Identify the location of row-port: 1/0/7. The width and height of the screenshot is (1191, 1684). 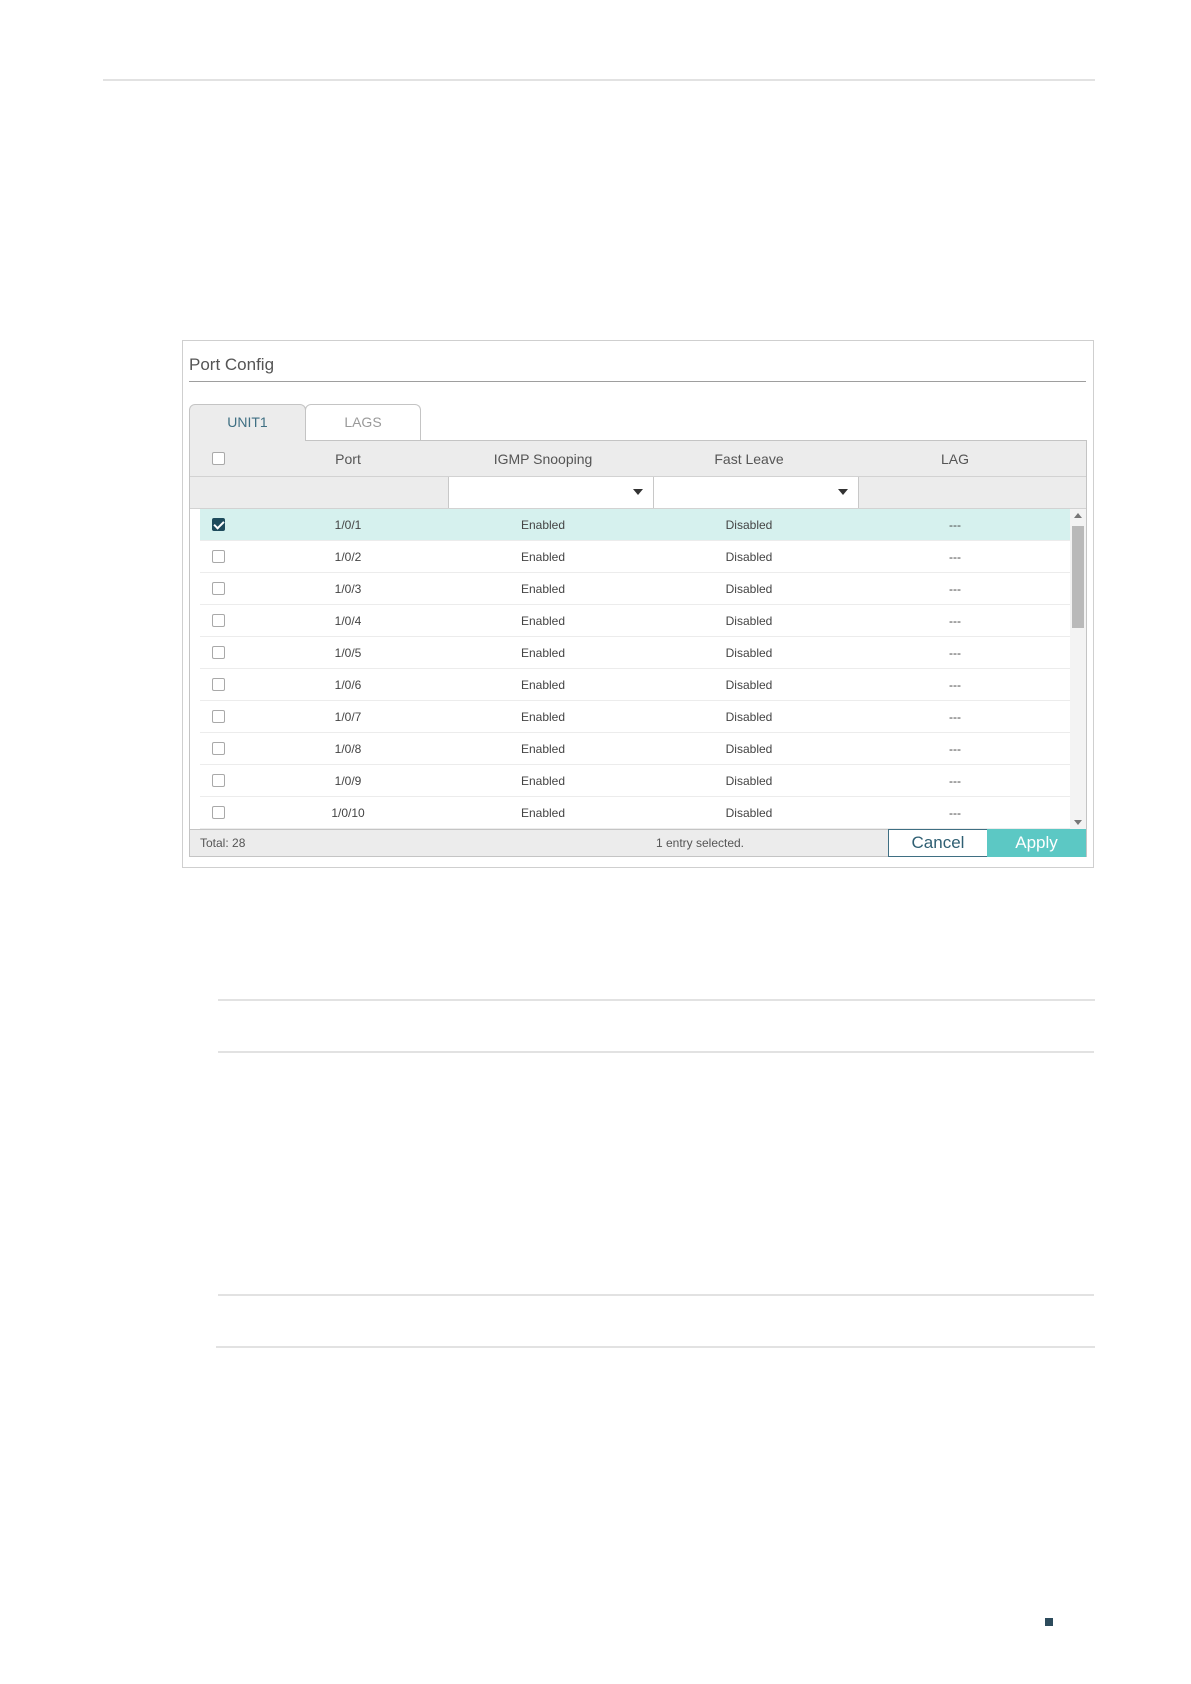
(348, 717).